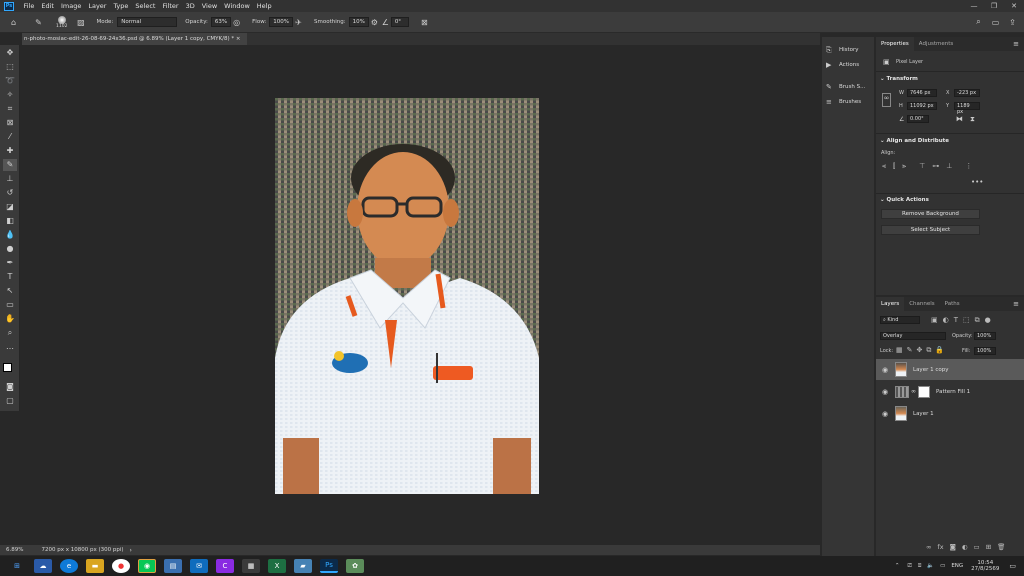 The width and height of the screenshot is (1024, 576). I want to click on chevron-up-icon: ⌃, so click(897, 566).